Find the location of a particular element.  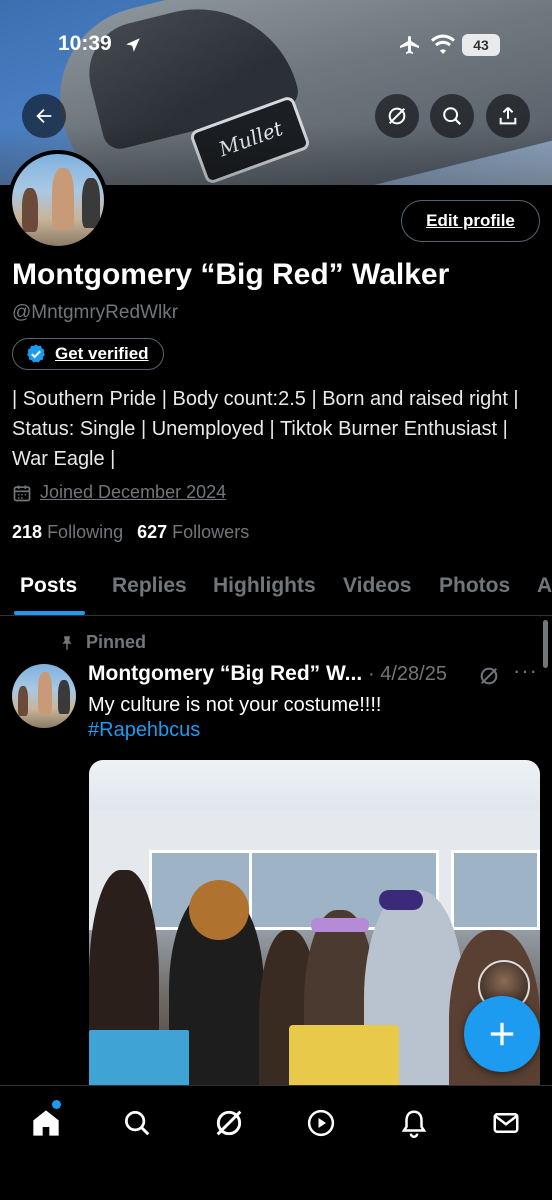

status-time: 10:39 is located at coordinates (85, 43).